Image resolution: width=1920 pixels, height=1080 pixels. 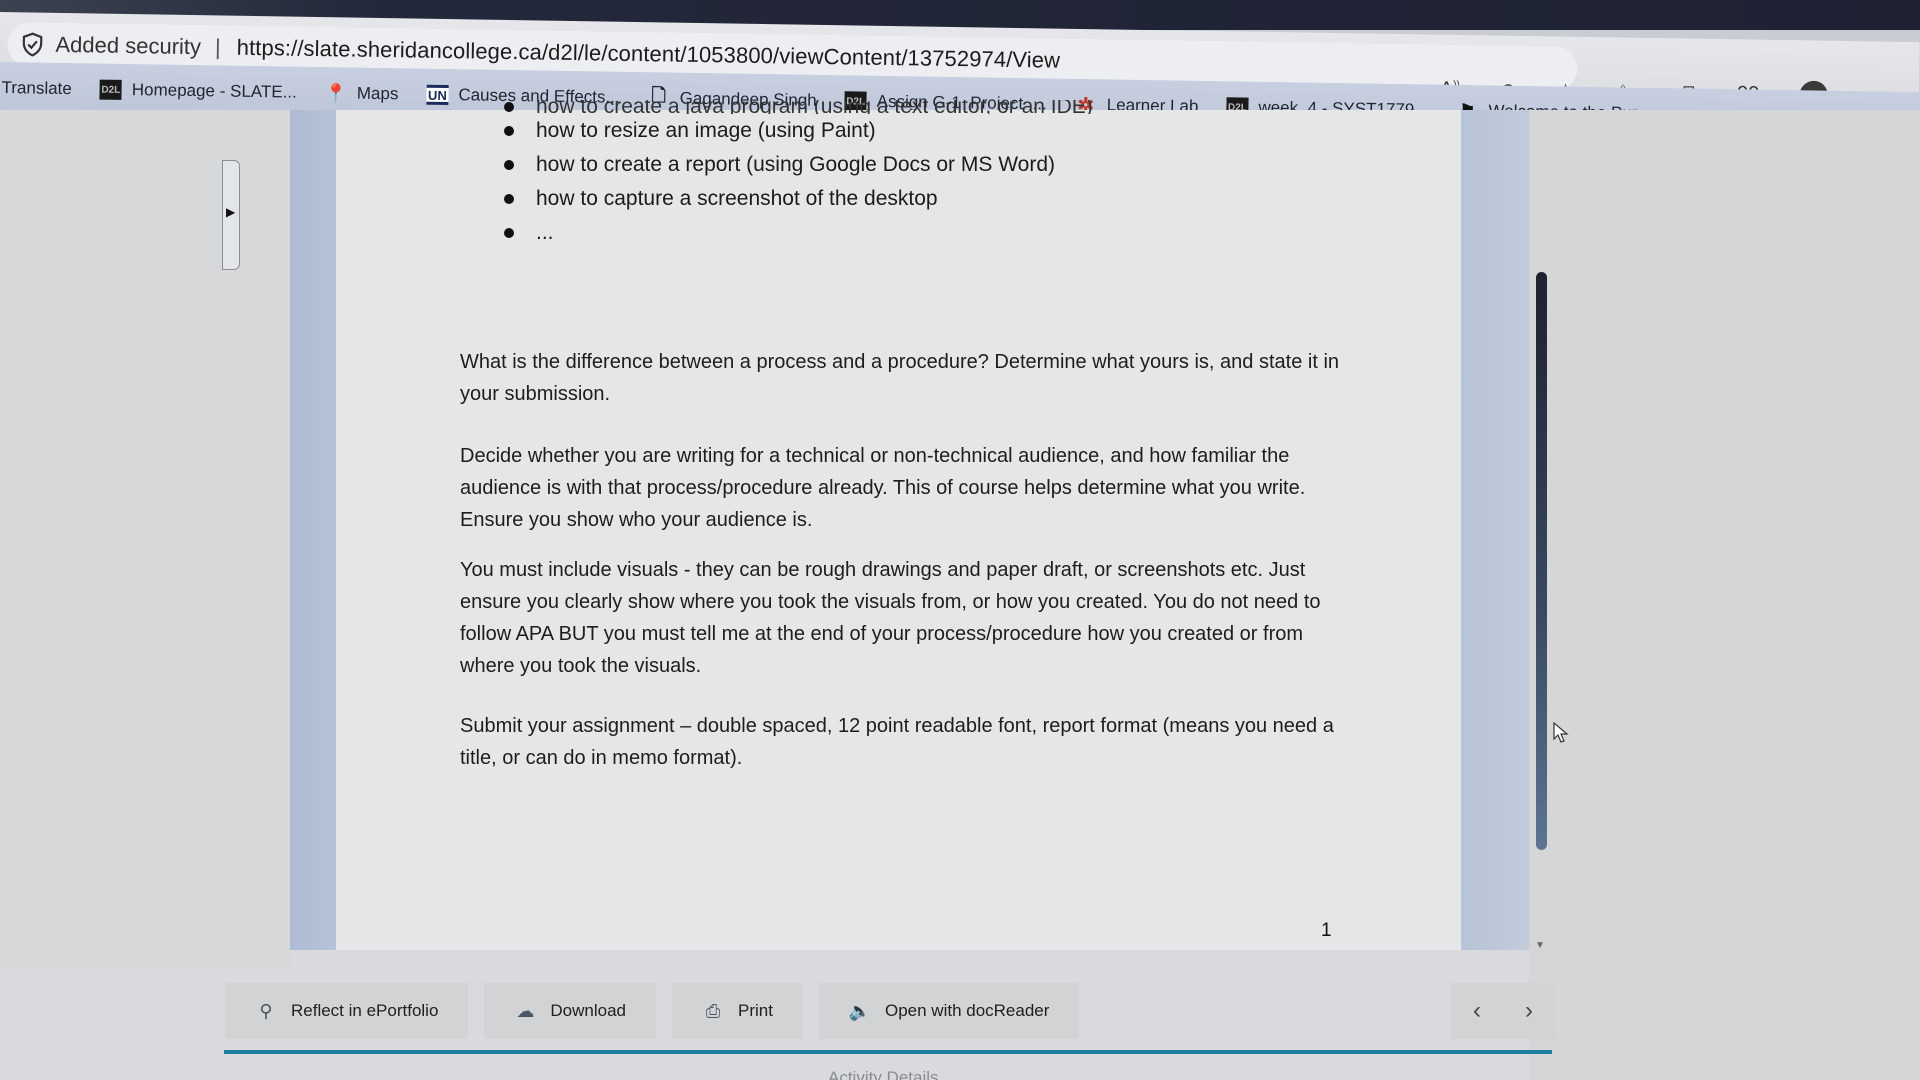 What do you see at coordinates (713, 1010) in the screenshot?
I see `printer-icon: ⎙` at bounding box center [713, 1010].